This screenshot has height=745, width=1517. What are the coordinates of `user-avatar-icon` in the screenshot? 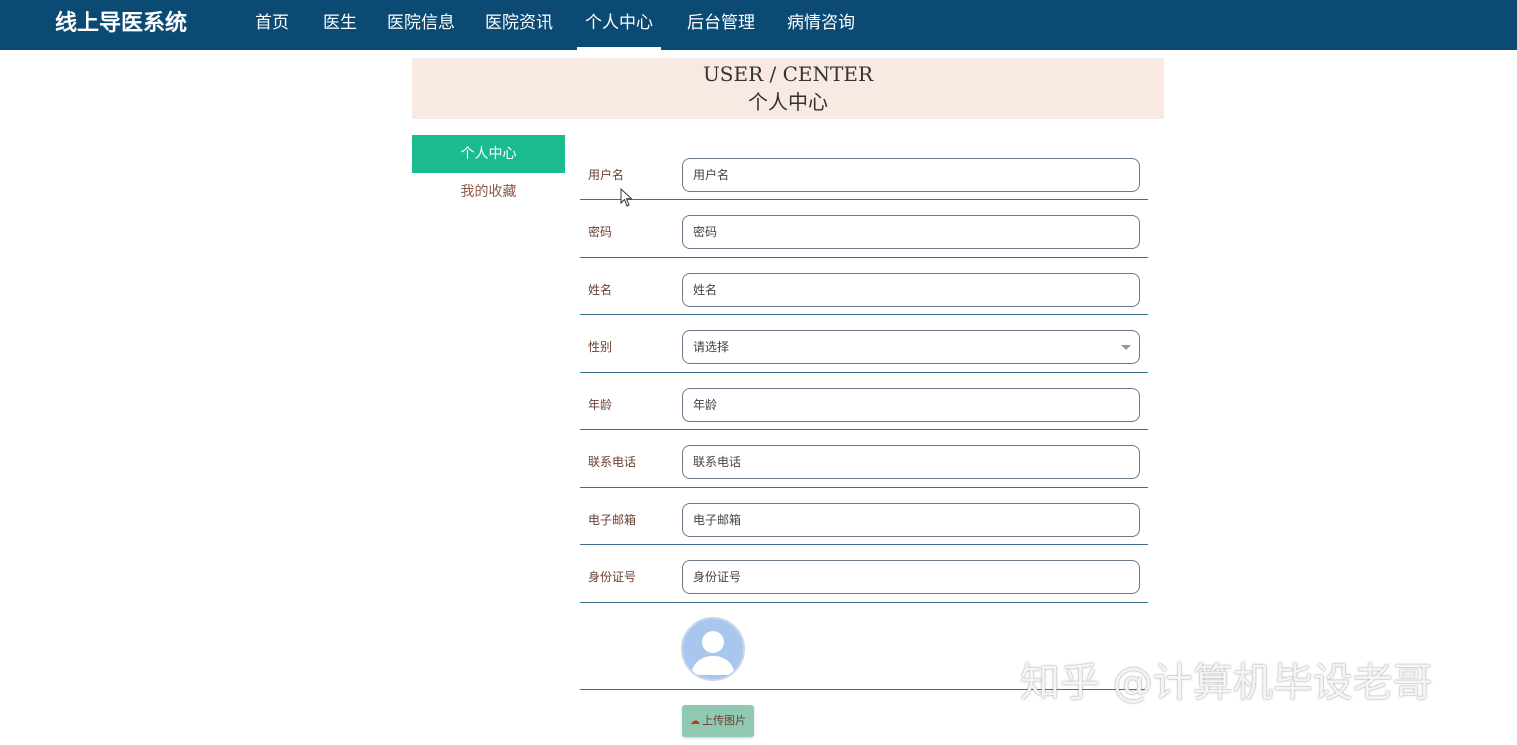 It's located at (713, 649).